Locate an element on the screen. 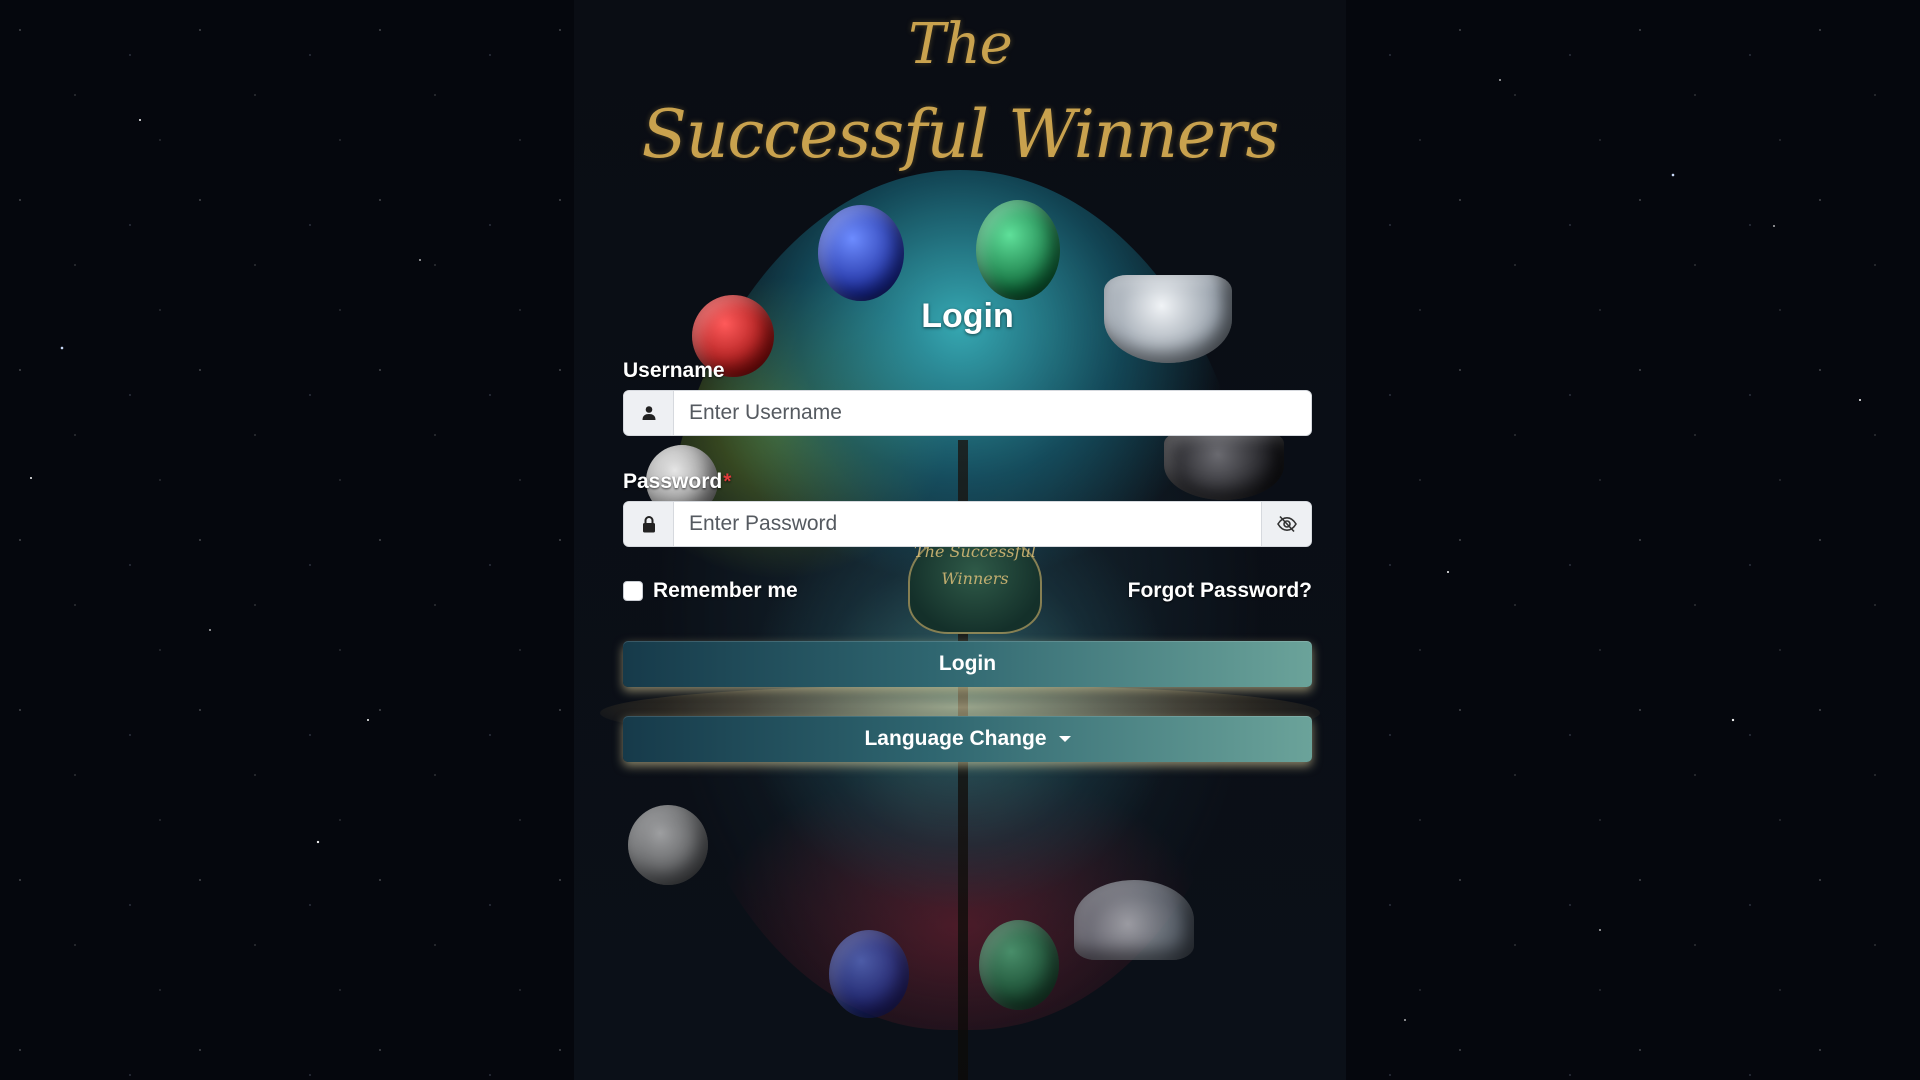 The height and width of the screenshot is (1080, 1920). password-label-text: Password is located at coordinates (673, 481).